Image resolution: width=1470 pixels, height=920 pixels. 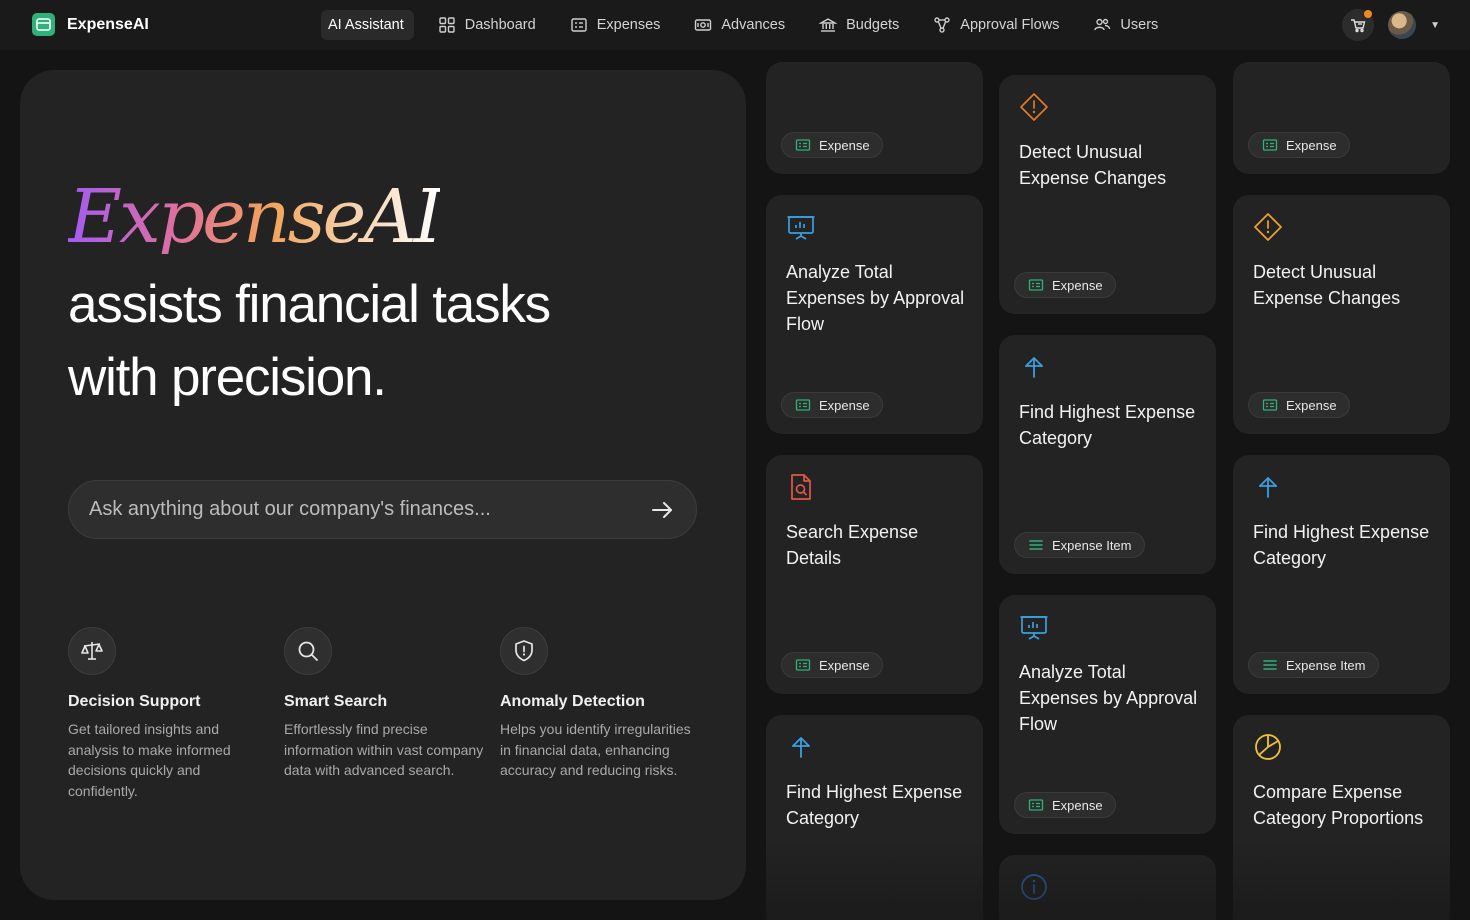 What do you see at coordinates (227, 377) in the screenshot?
I see `hero-line-2: with precision.` at bounding box center [227, 377].